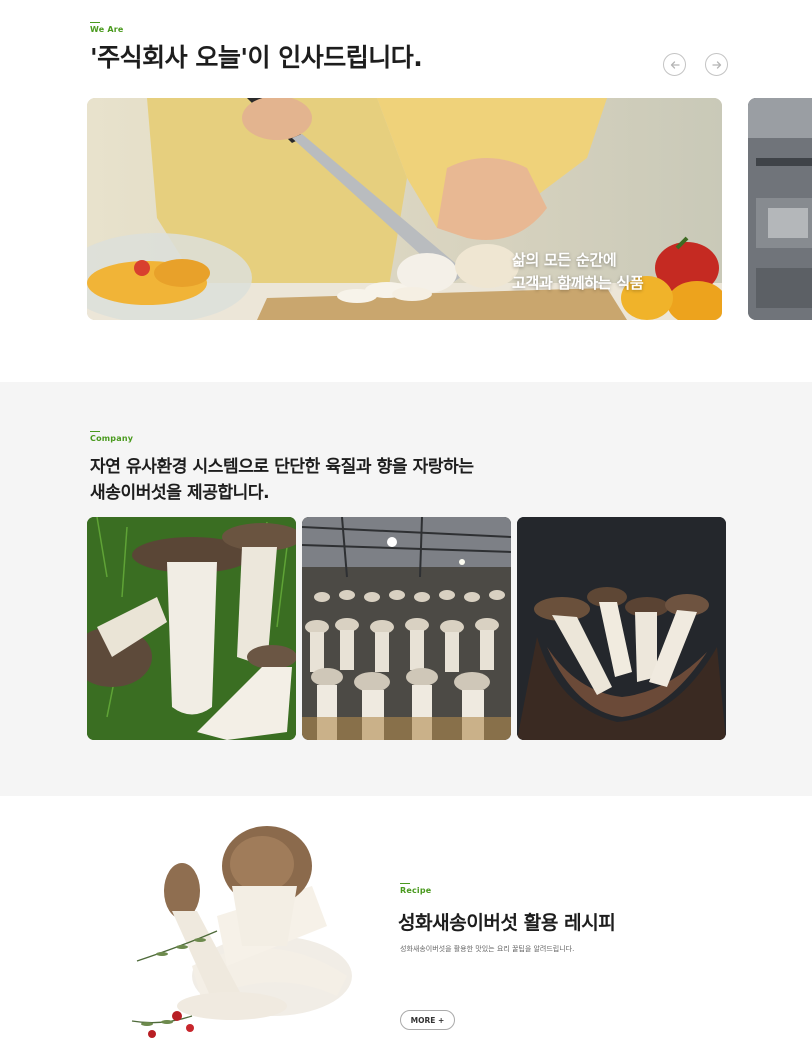 This screenshot has height=1040, width=812. I want to click on hero-caption-line2: 고객과 함께하는 식품, so click(578, 283).